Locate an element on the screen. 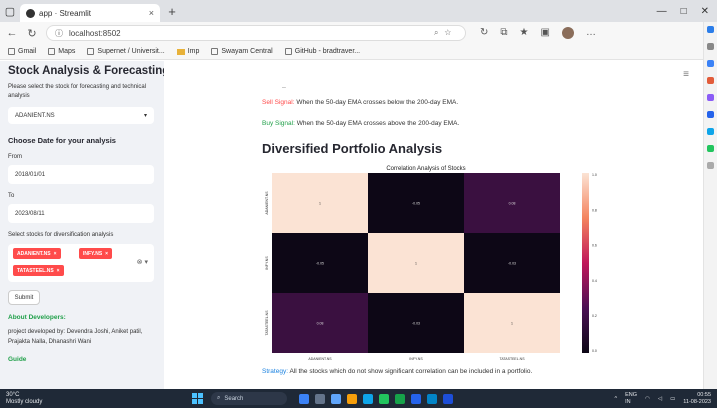 The width and height of the screenshot is (717, 408). sell-signal-label: Sell Signal: is located at coordinates (278, 102).